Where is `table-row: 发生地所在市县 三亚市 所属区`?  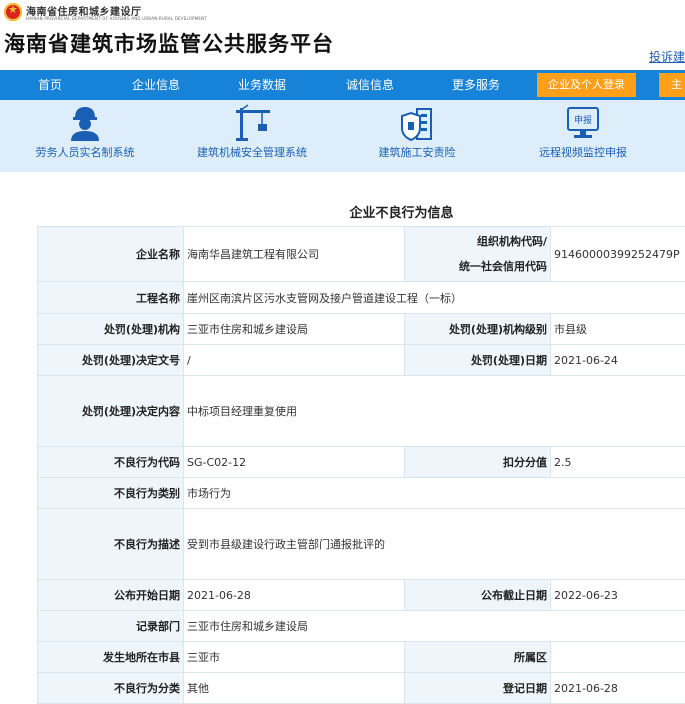
table-row: 发生地所在市县 三亚市 所属区 is located at coordinates (361, 657).